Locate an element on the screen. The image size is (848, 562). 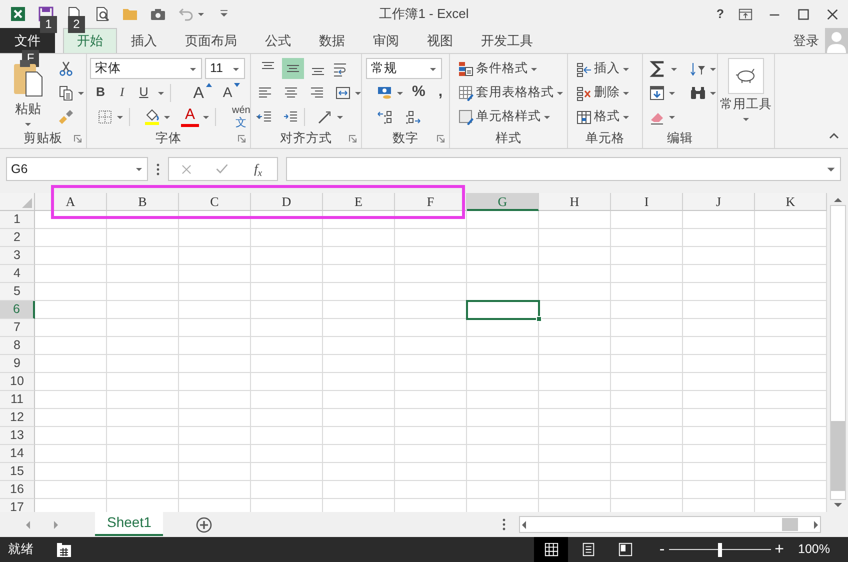
column-header: I is located at coordinates (647, 202).